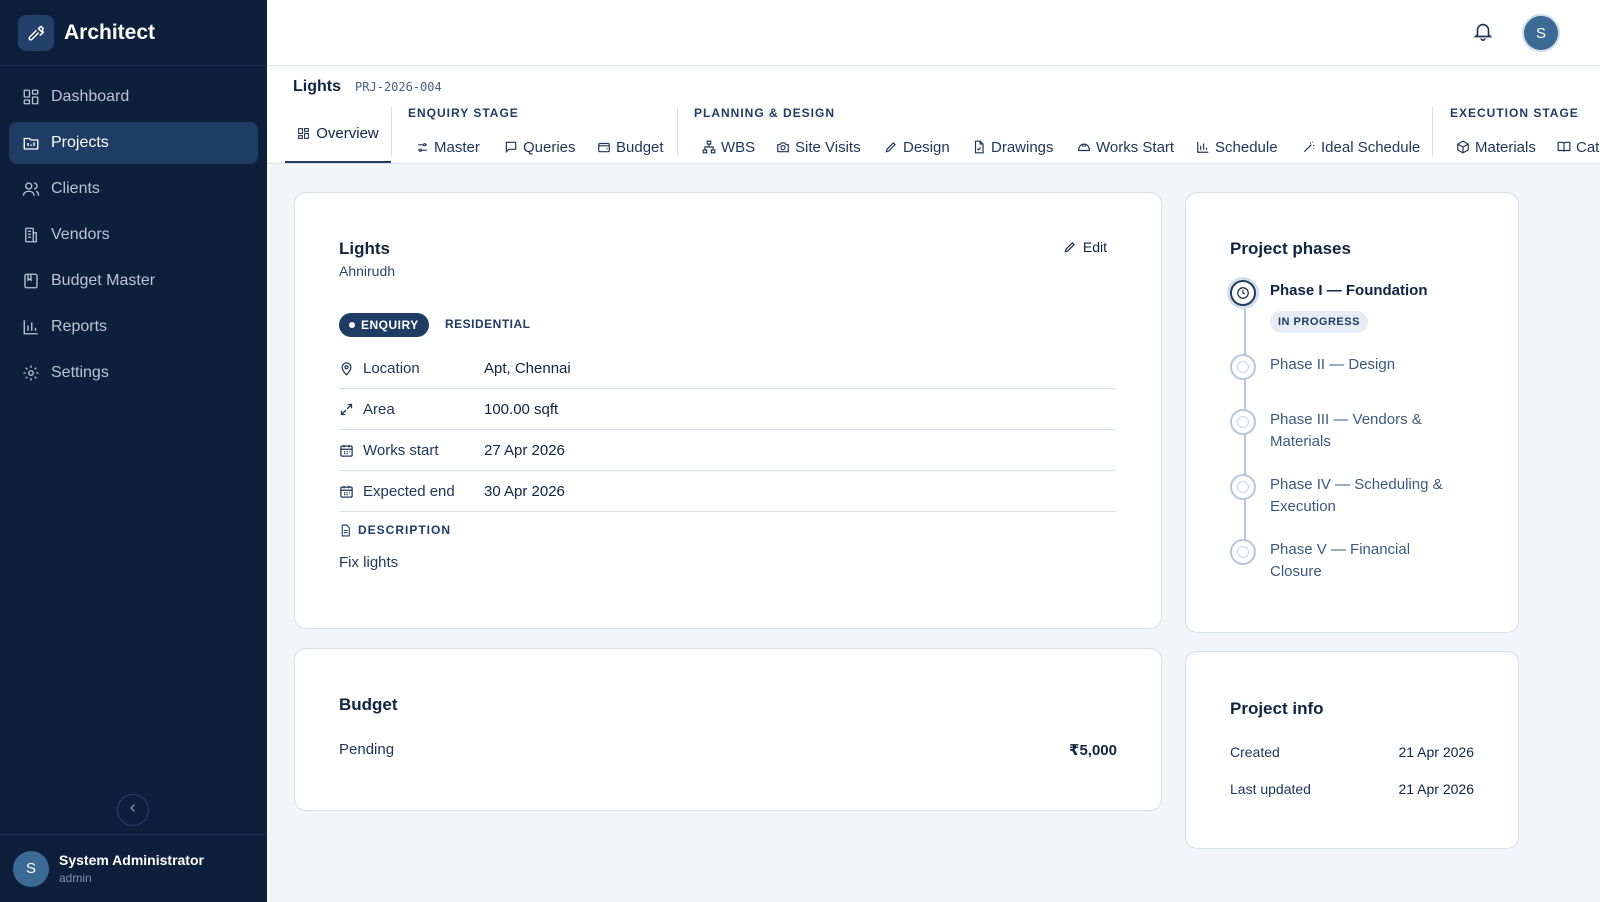 The height and width of the screenshot is (902, 1600). Describe the element at coordinates (1346, 430) in the screenshot. I see `phase-label: Phase III — Vendors & Materials` at that location.